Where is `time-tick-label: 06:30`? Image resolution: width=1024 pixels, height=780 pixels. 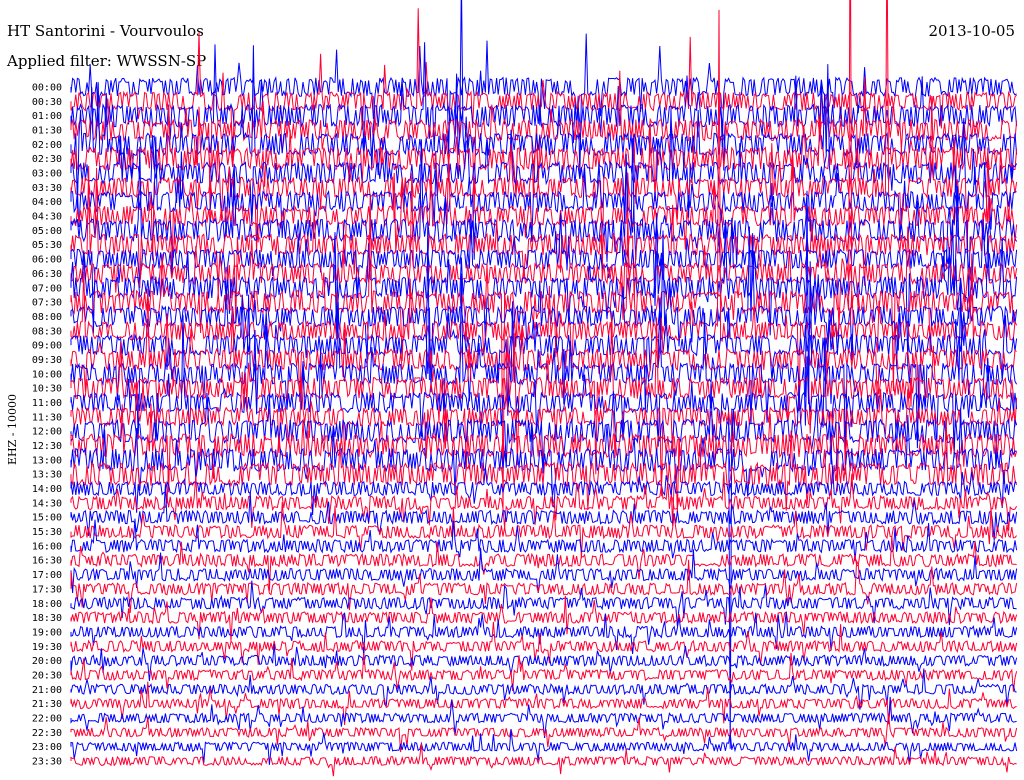
time-tick-label: 06:30 is located at coordinates (47, 274).